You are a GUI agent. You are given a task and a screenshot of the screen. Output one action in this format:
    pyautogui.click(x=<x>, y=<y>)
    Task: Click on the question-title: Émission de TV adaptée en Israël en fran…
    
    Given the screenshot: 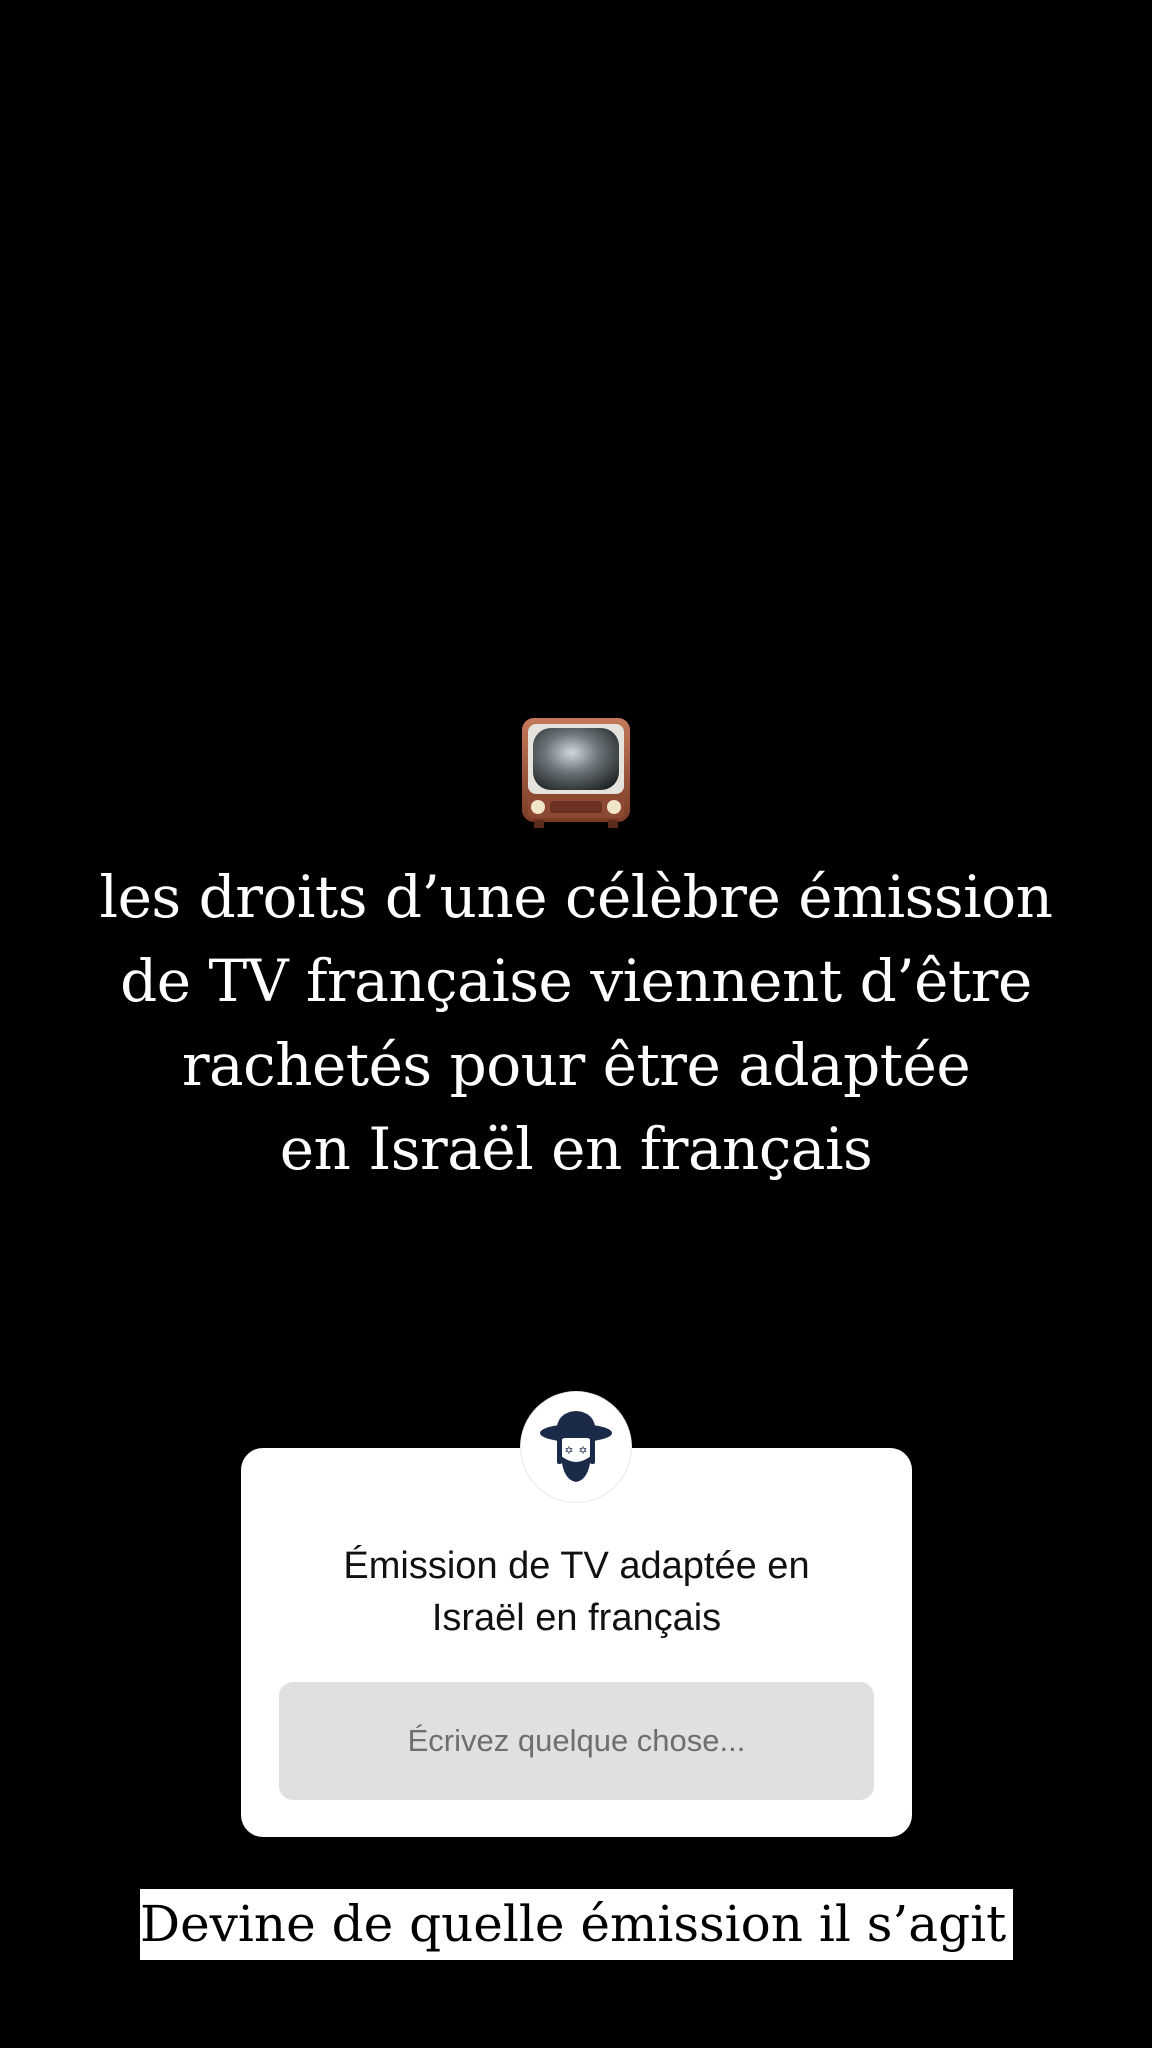 What is the action you would take?
    pyautogui.click(x=576, y=1592)
    